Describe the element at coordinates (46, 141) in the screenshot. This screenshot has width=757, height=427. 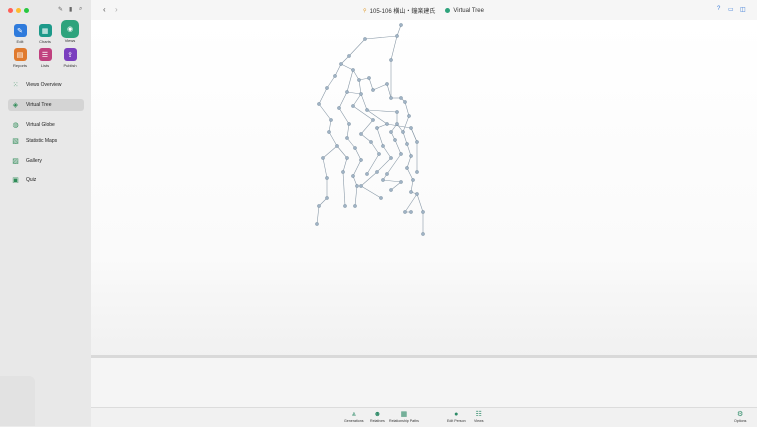
I see `sidebar-item-statistic-maps: ▧ Statistic Maps` at that location.